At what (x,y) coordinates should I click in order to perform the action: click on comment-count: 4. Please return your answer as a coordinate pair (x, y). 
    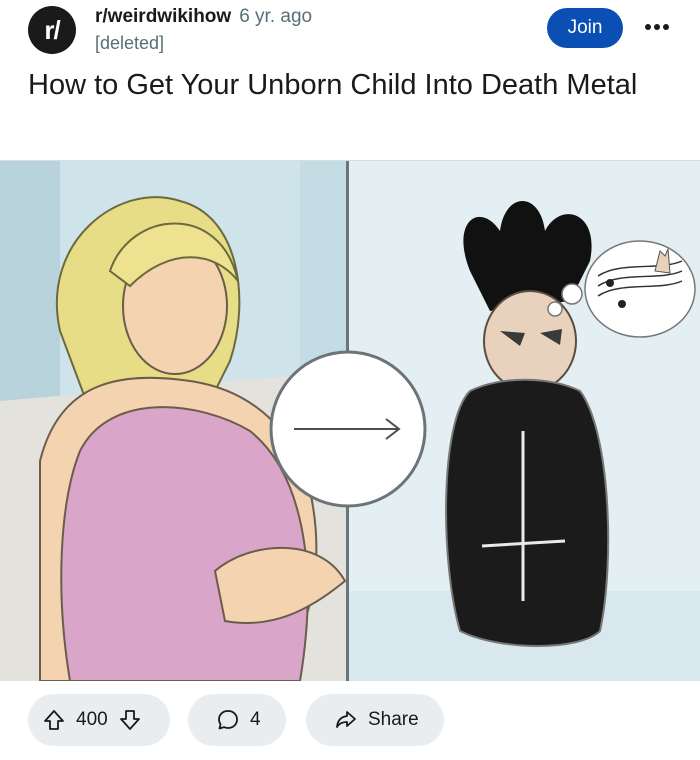
    Looking at the image, I should click on (255, 719).